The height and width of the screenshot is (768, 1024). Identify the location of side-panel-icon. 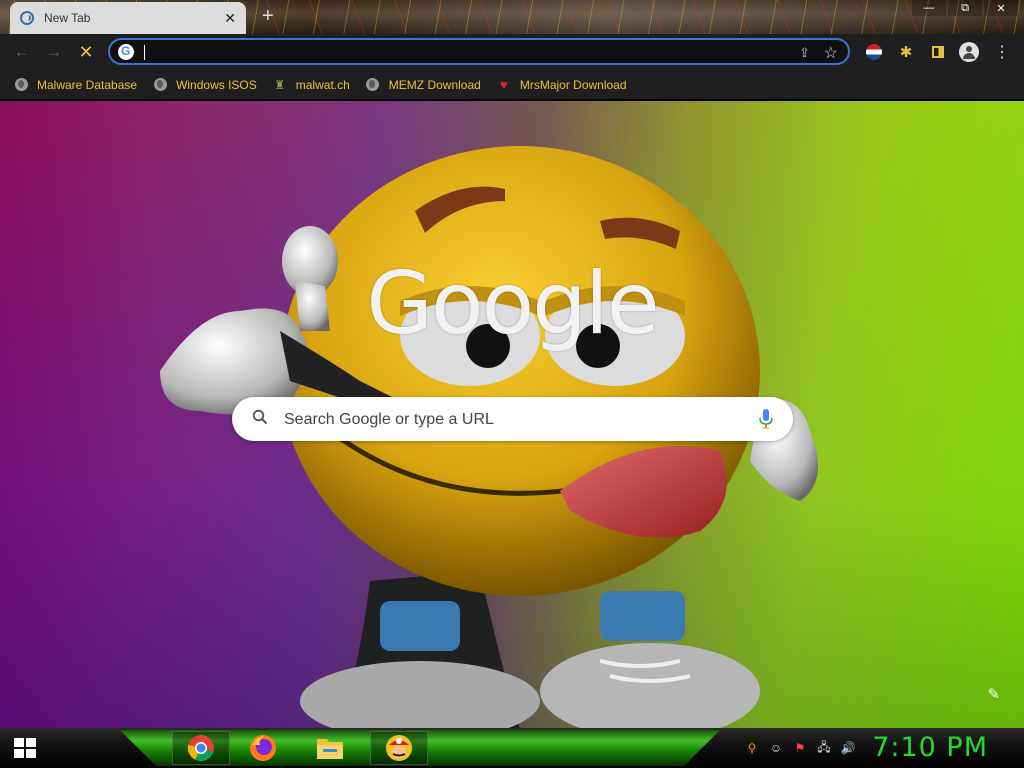
(938, 52).